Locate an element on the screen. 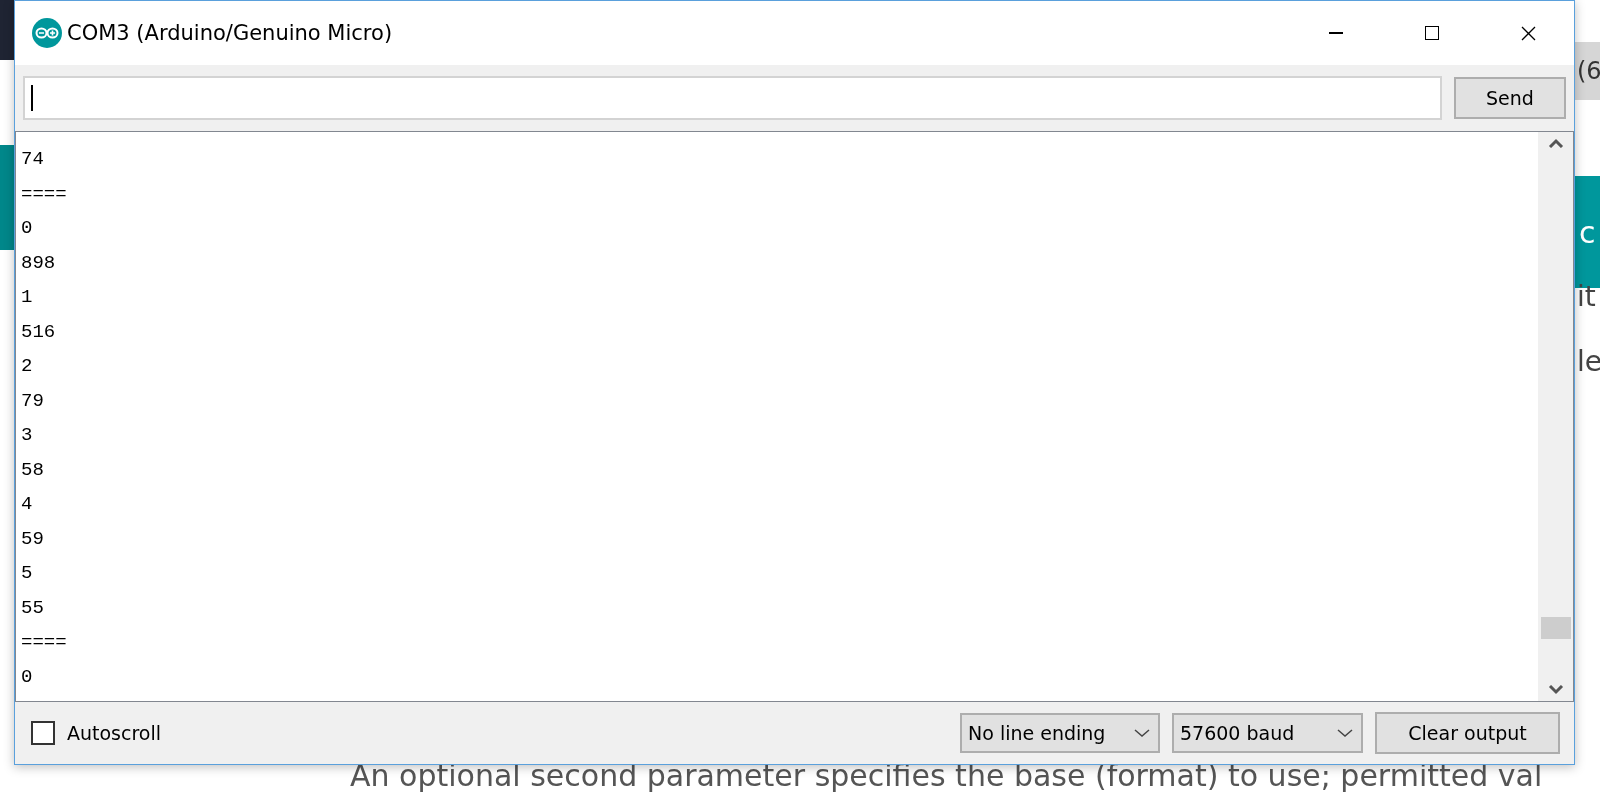 The width and height of the screenshot is (1600, 797). output-line: 4 is located at coordinates (27, 504).